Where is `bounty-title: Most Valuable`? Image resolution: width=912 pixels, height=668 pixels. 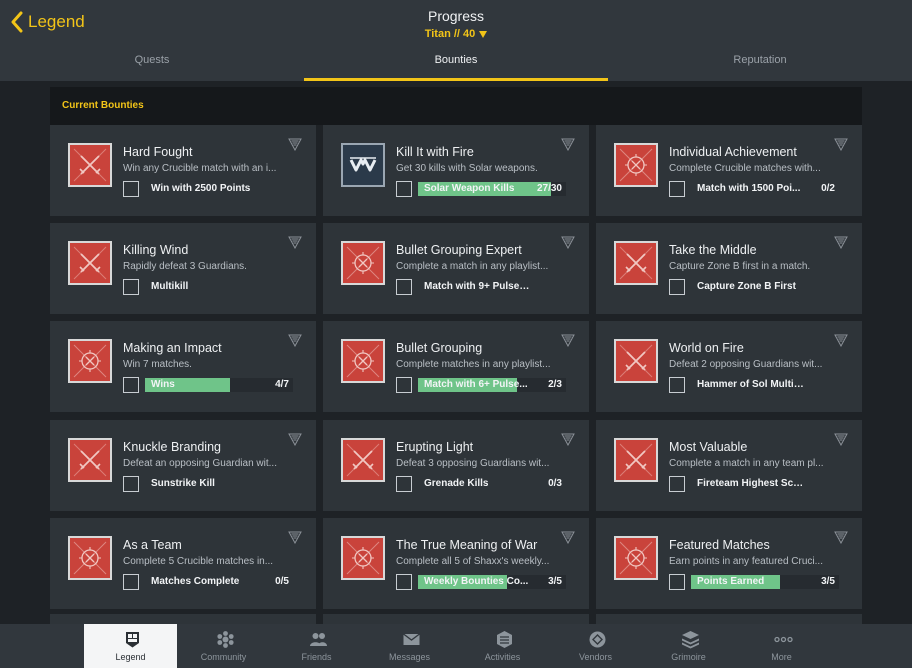 bounty-title: Most Valuable is located at coordinates (708, 447).